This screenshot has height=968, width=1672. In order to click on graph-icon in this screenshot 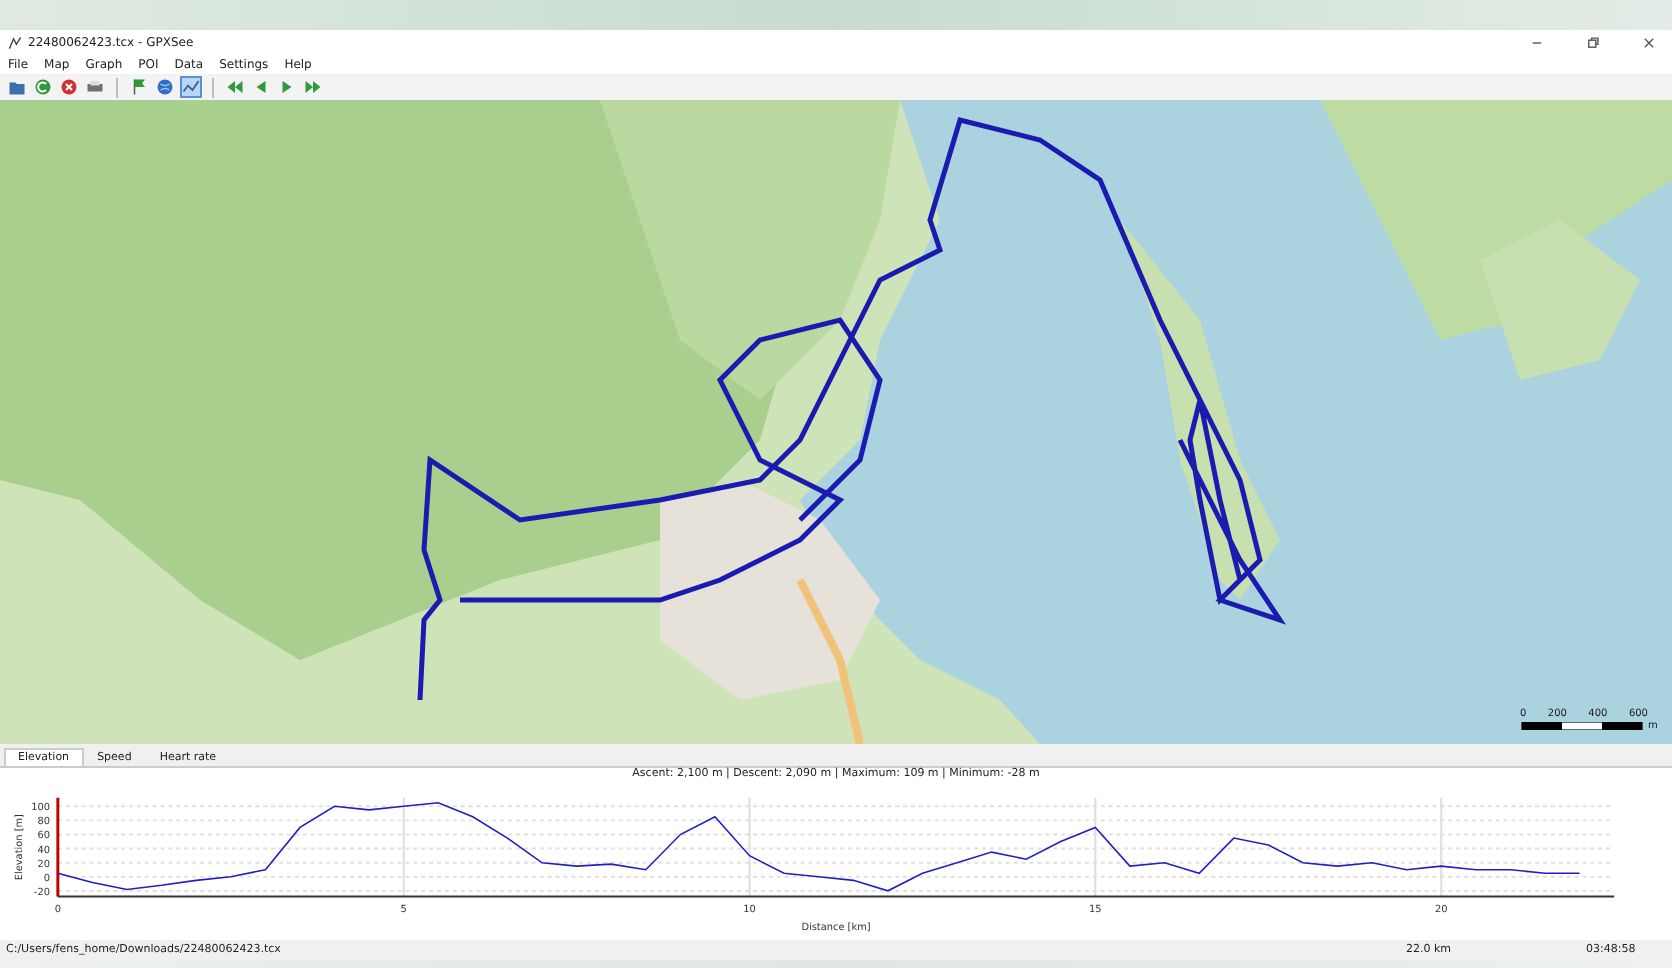, I will do `click(191, 87)`.